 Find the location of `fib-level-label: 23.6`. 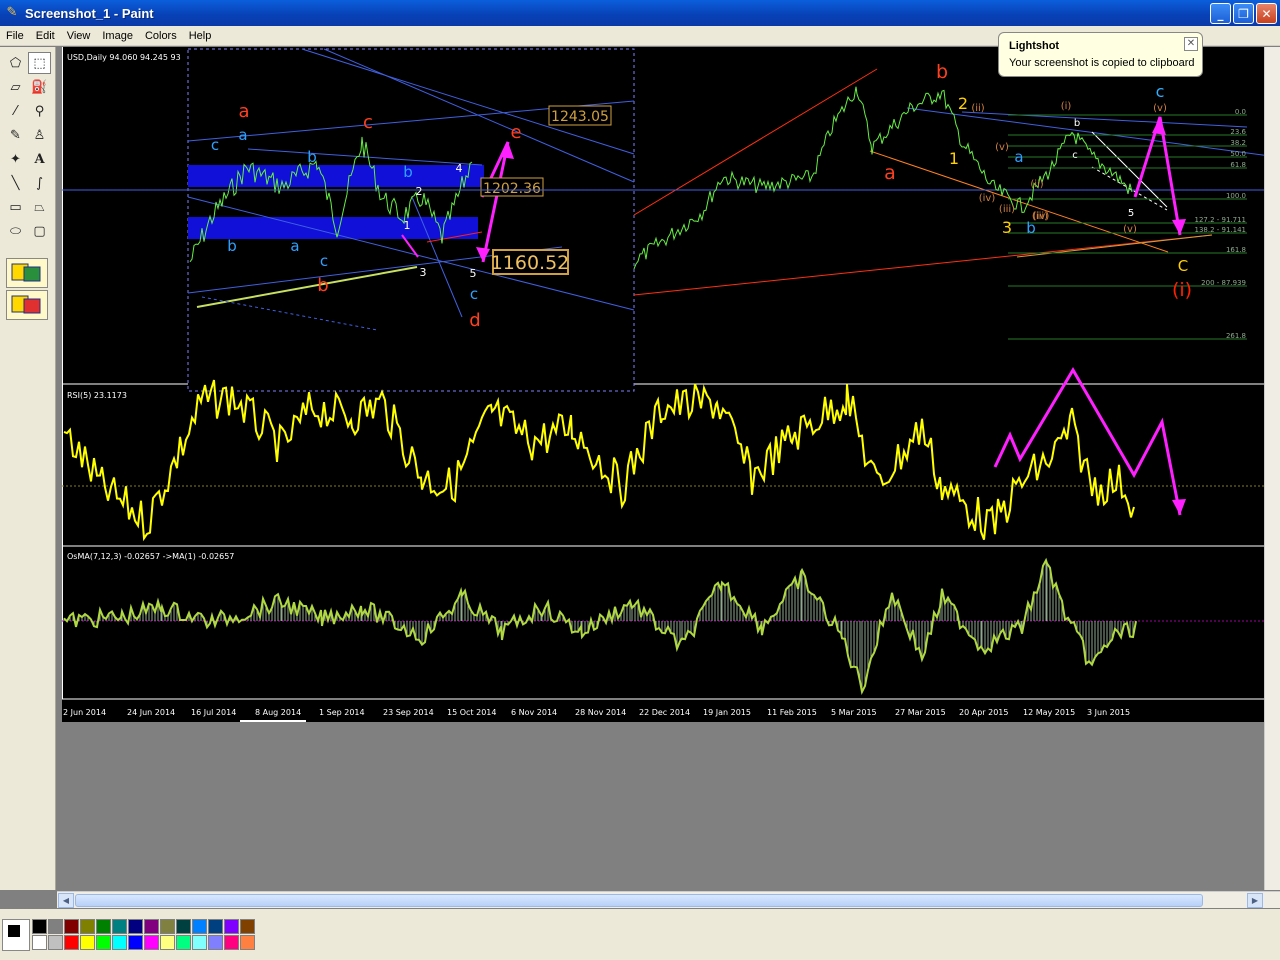

fib-level-label: 23.6 is located at coordinates (1238, 132).